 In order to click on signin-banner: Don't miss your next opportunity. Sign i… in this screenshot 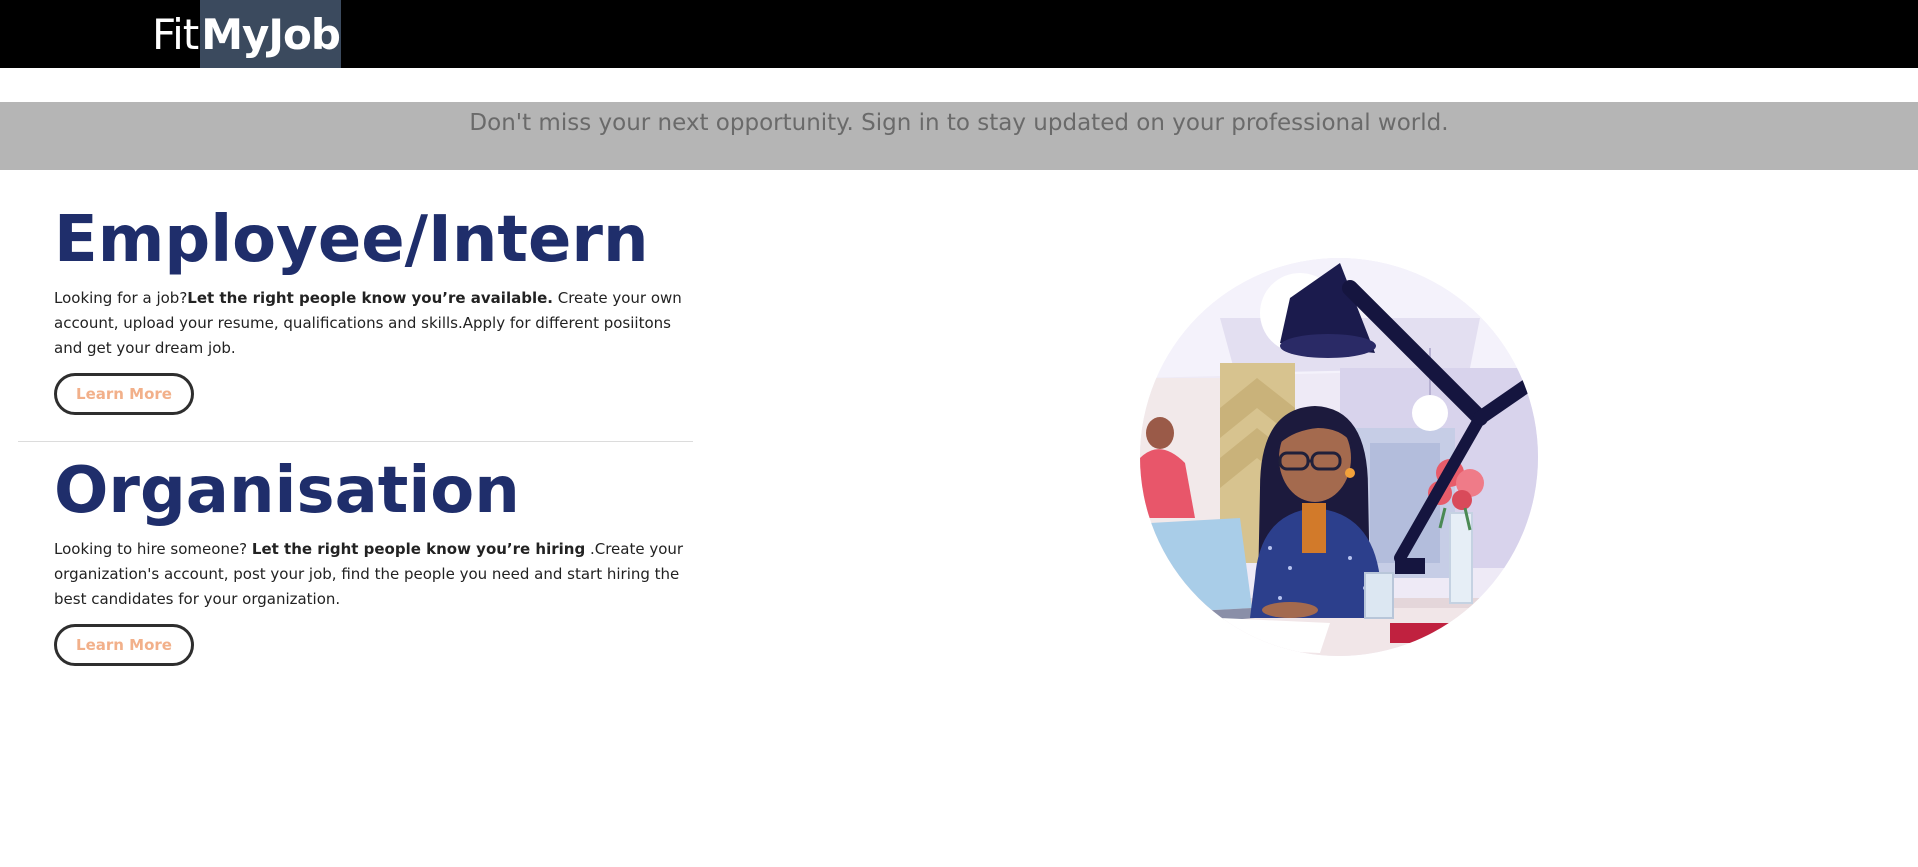, I will do `click(959, 136)`.